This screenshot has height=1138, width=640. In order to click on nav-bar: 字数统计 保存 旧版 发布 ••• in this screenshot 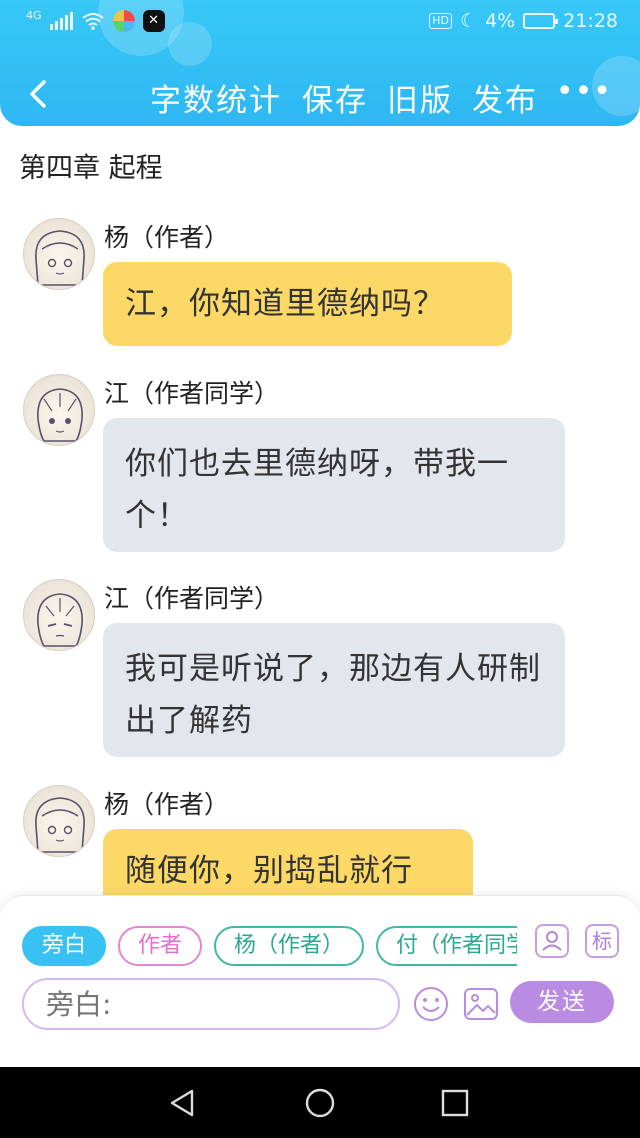, I will do `click(320, 95)`.